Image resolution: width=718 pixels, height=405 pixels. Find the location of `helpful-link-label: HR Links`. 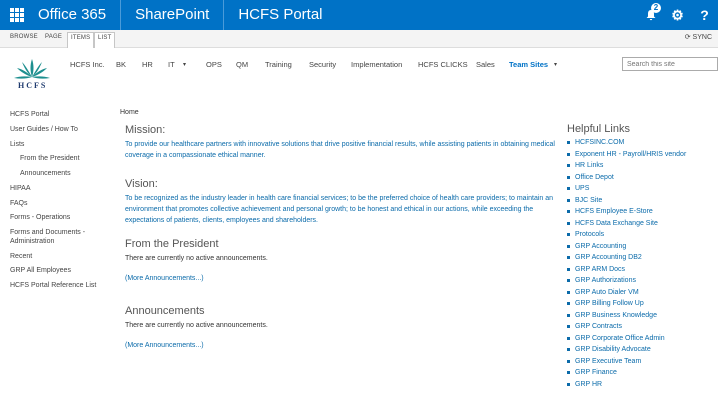

helpful-link-label: HR Links is located at coordinates (589, 165).